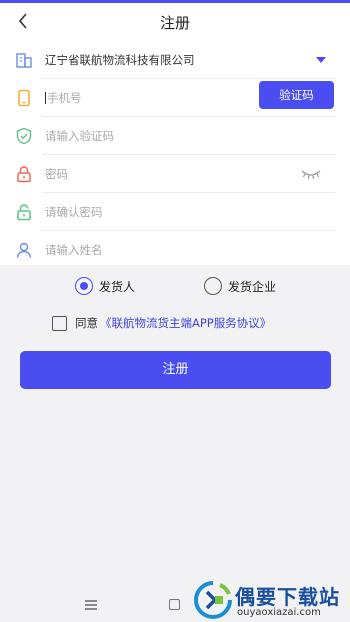  I want to click on menu-icon, so click(91, 605).